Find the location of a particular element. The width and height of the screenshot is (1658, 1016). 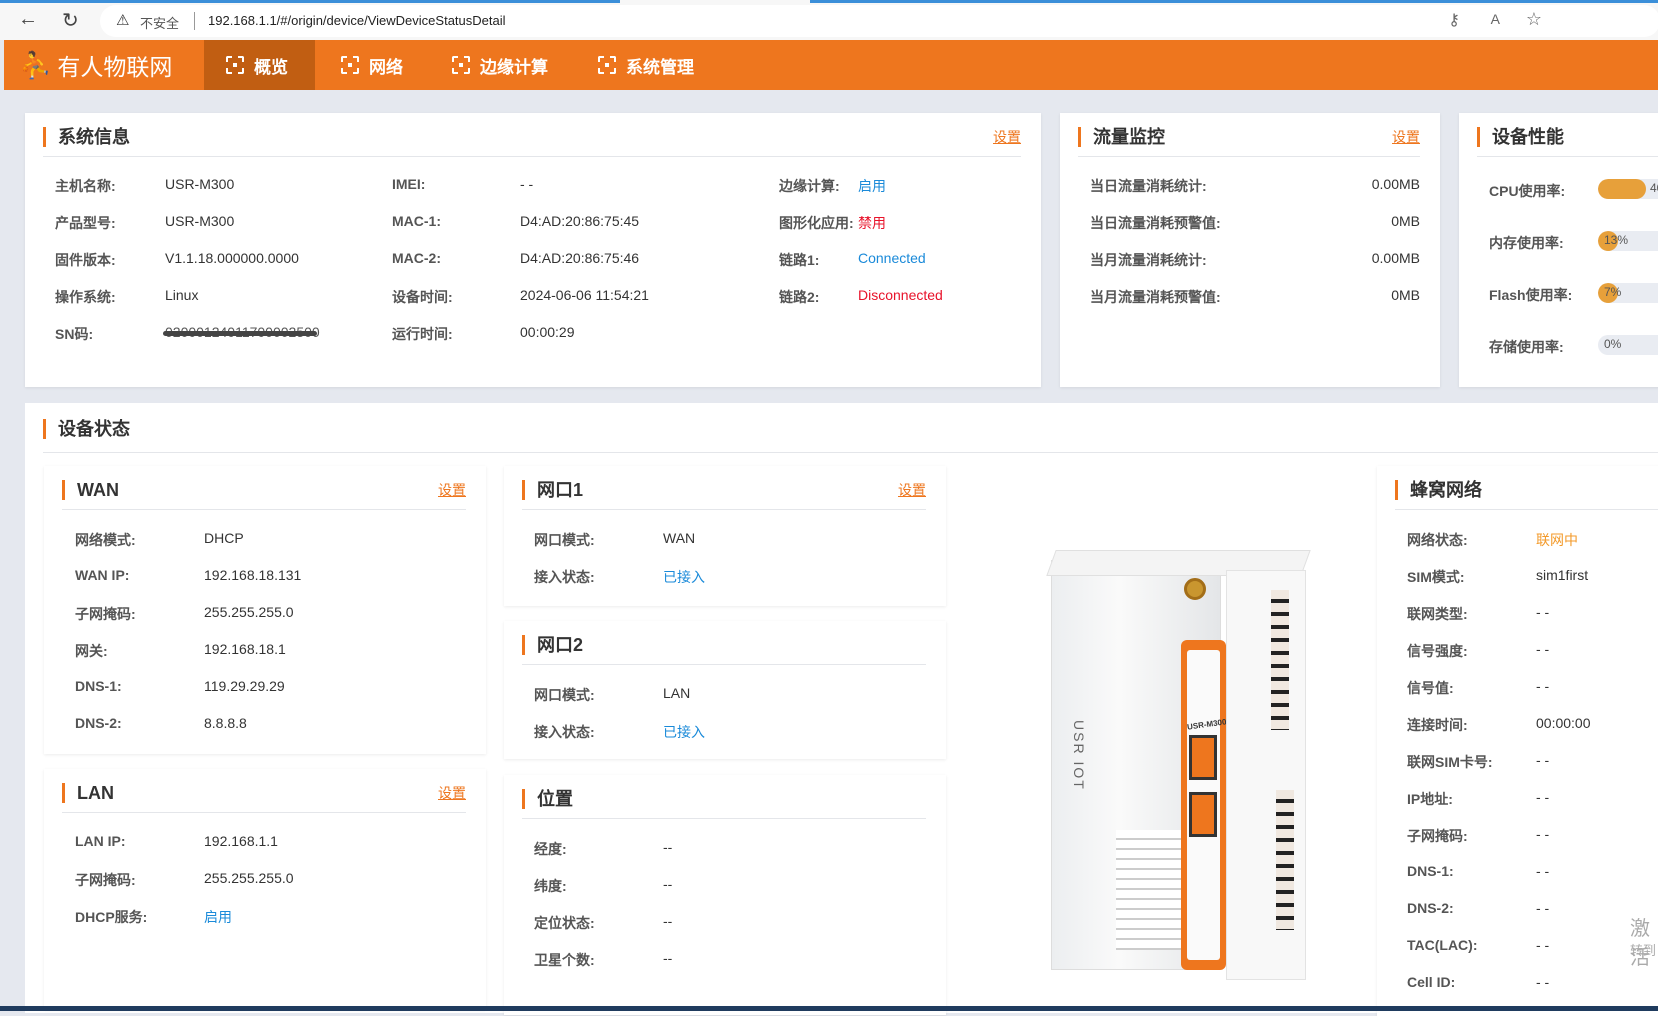

field-label: 设备时间: is located at coordinates (422, 297).